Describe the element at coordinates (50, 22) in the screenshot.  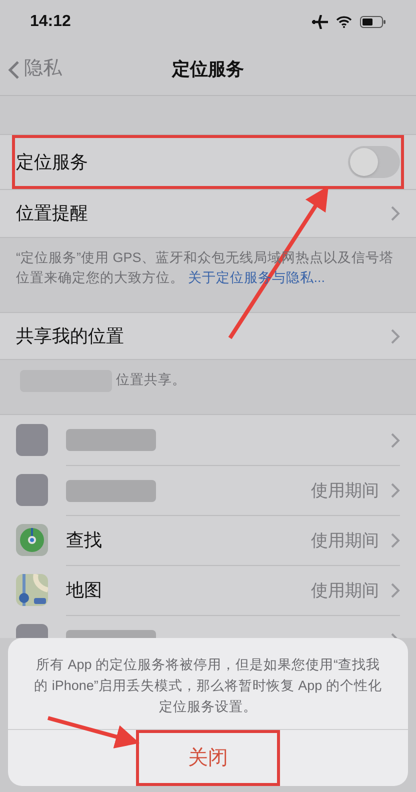
I see `status-time: 14:12` at that location.